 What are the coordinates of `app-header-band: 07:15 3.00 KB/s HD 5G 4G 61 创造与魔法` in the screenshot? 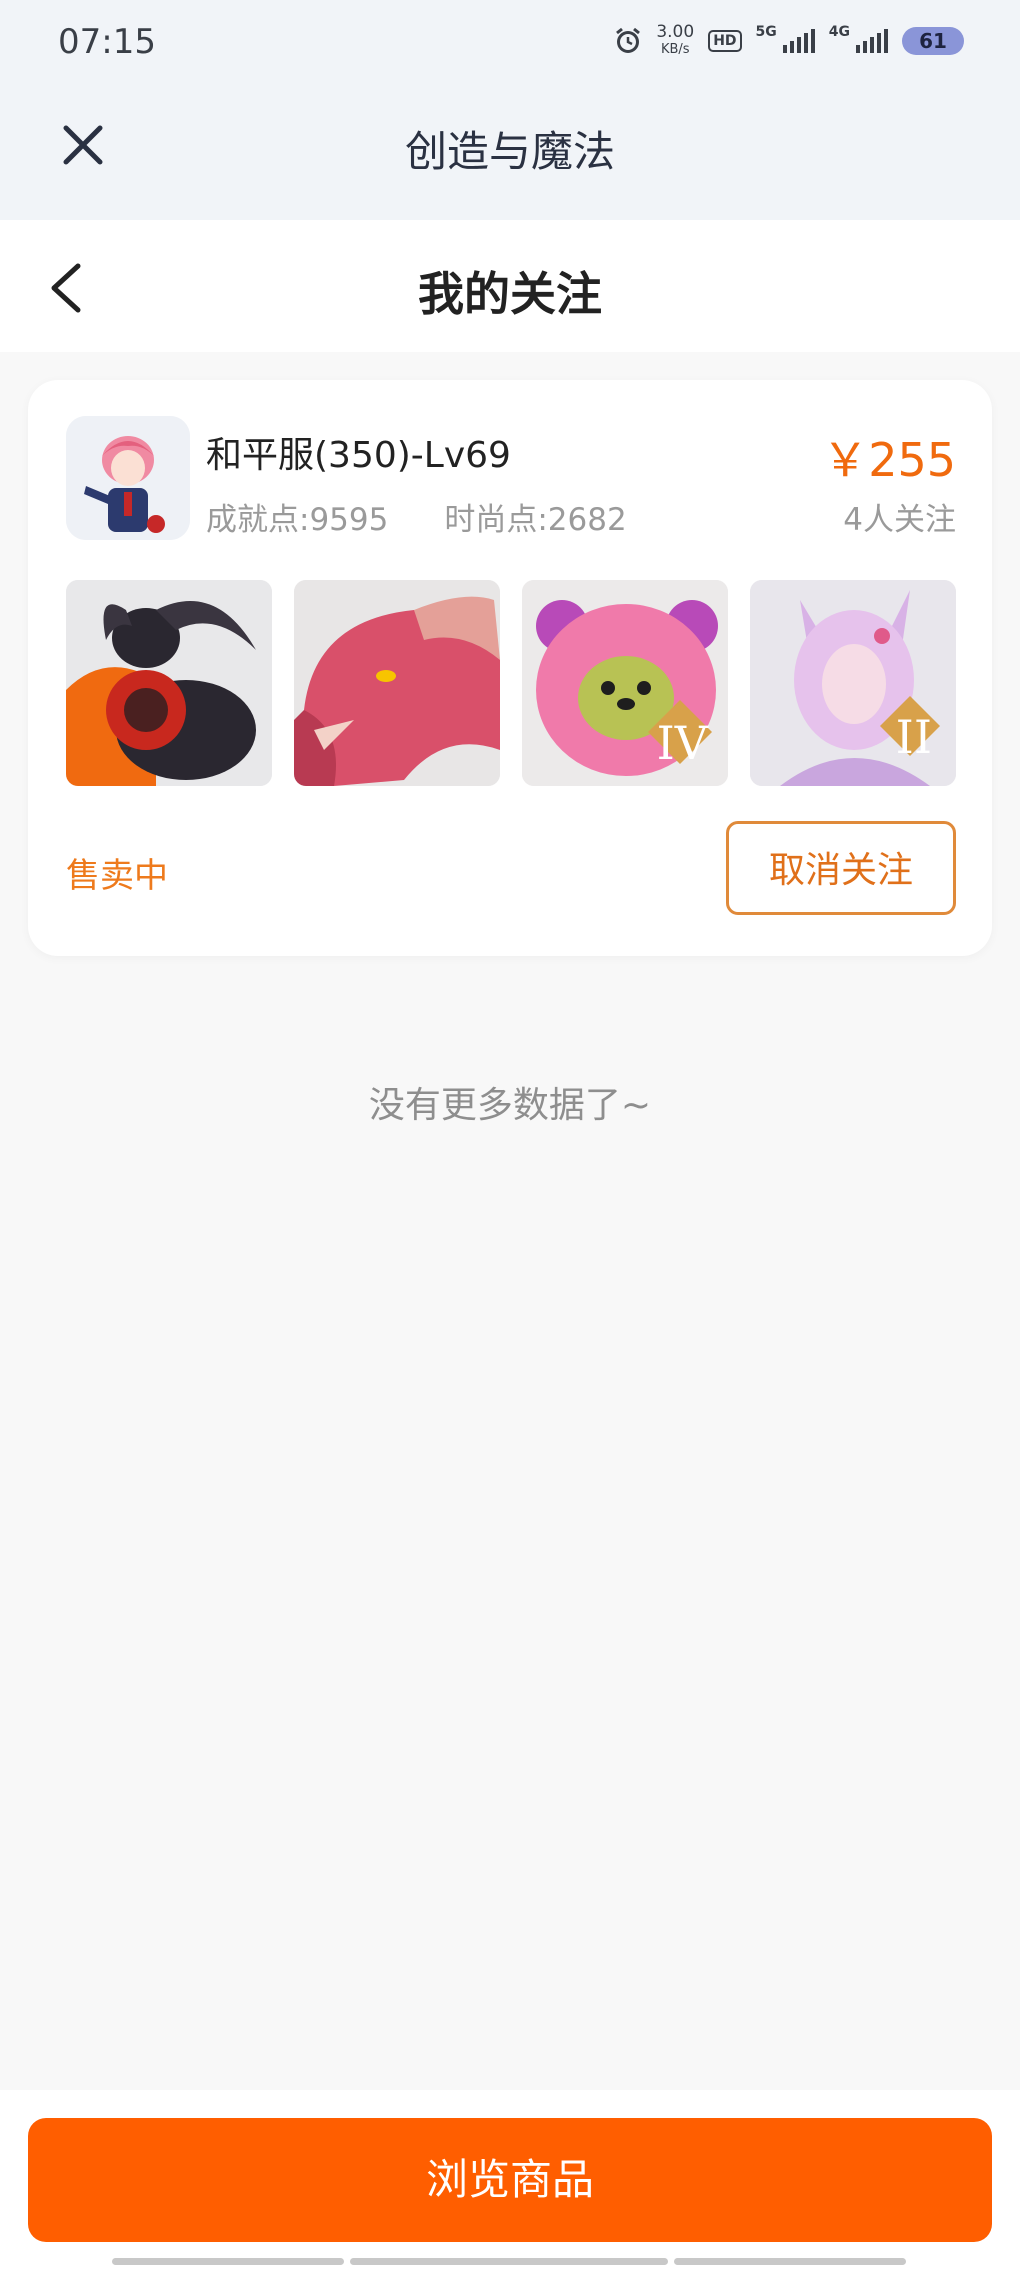 It's located at (510, 110).